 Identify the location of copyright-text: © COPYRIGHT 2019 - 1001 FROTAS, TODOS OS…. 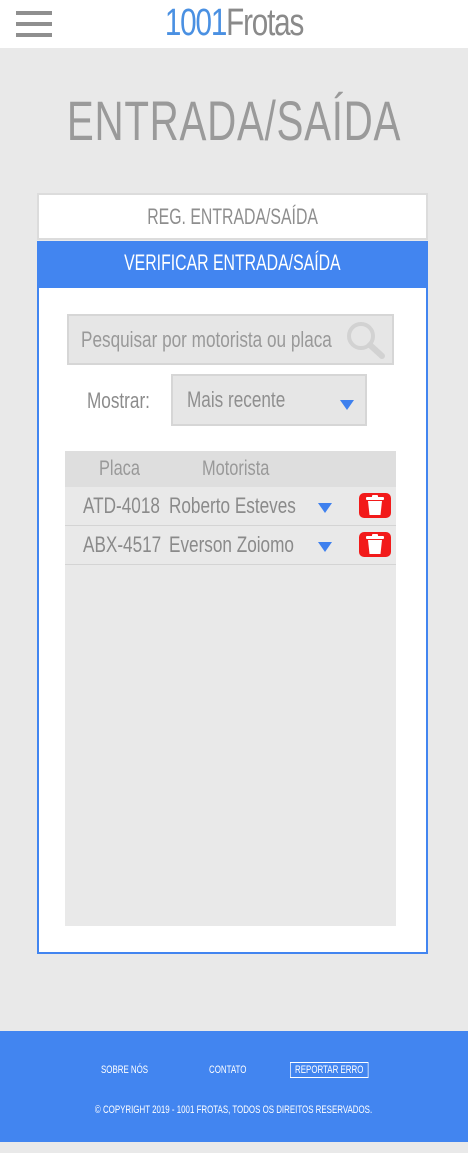
(234, 1110).